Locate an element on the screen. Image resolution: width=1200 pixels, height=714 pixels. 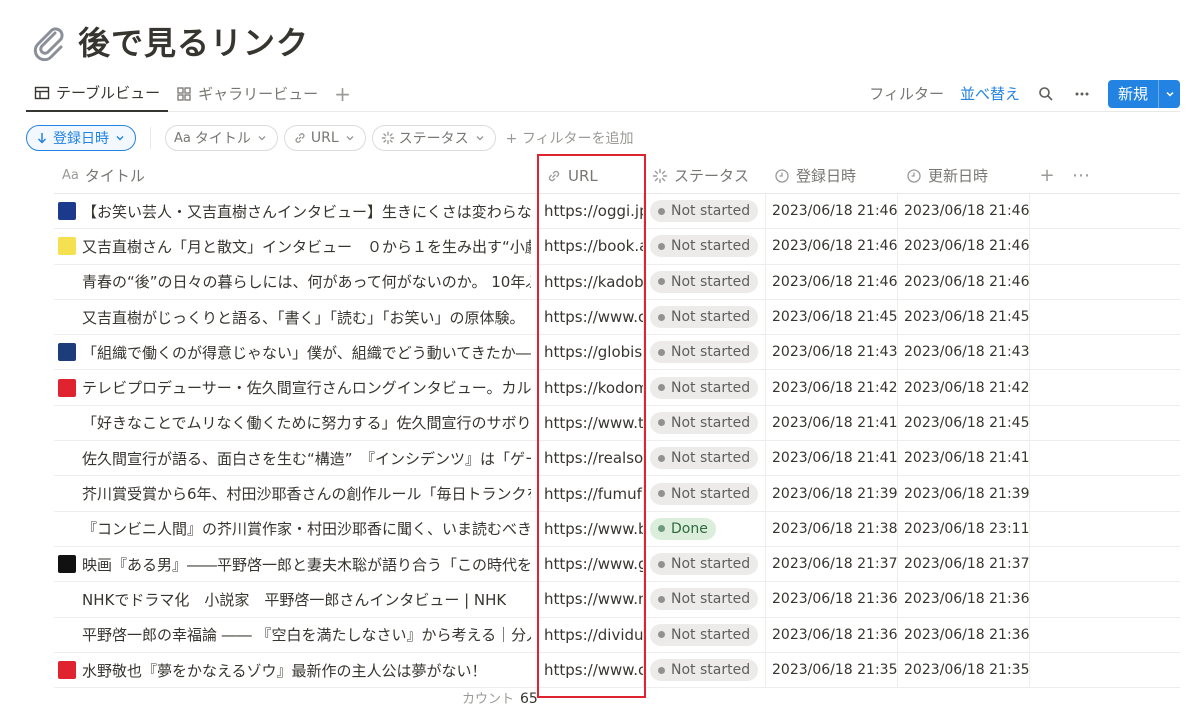
filter-button: フィルター is located at coordinates (906, 93).